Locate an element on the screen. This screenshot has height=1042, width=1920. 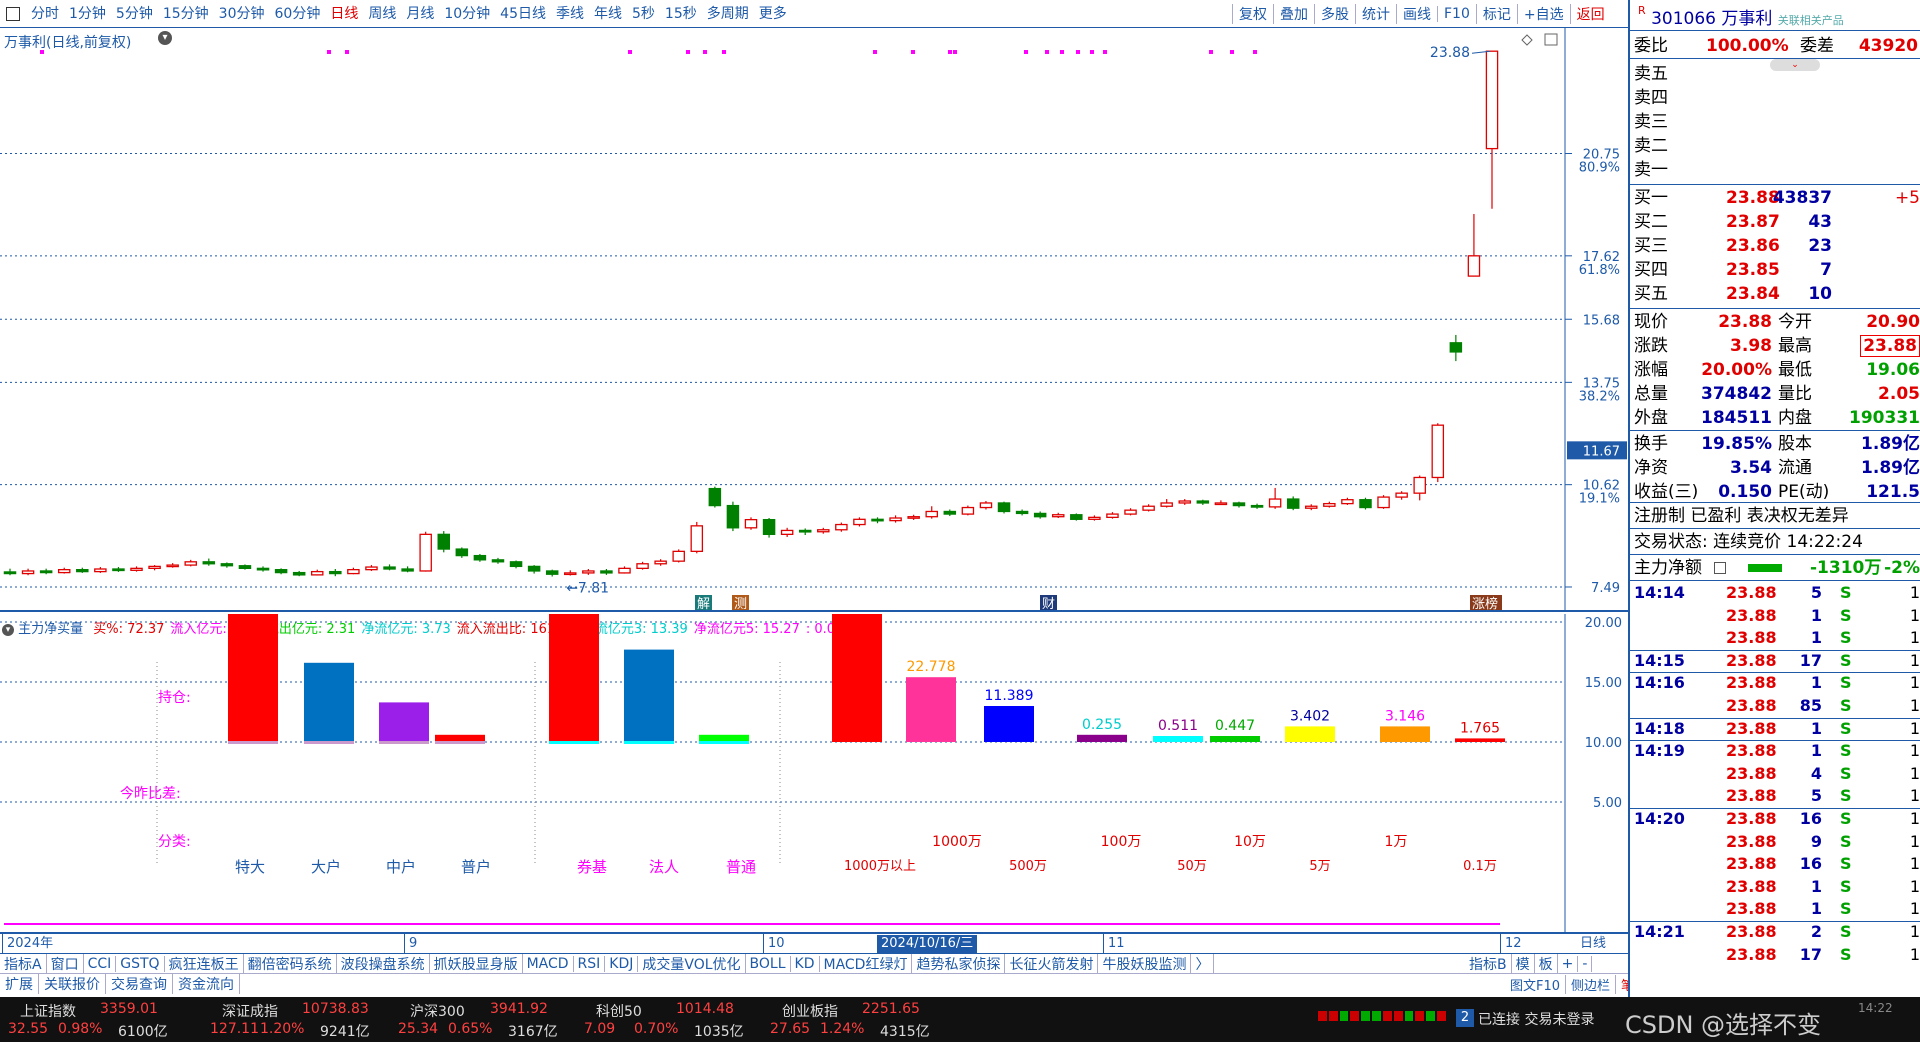
buy-level-row: 买一 23.88 43837 +5 is located at coordinates (1775, 198).